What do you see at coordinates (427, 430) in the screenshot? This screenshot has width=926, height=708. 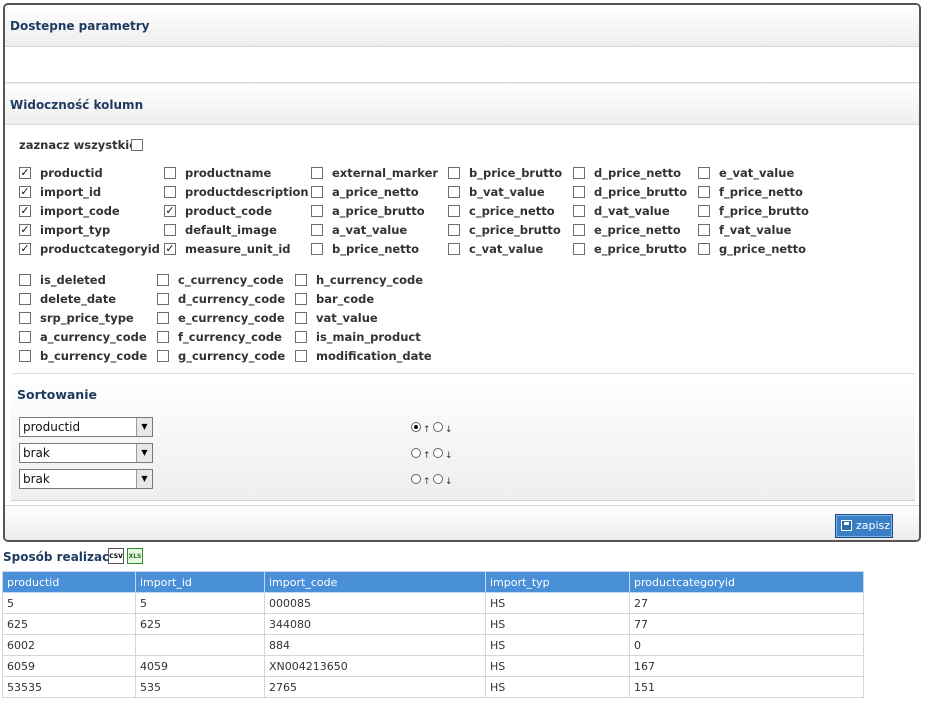 I see `arrow-up-icon: ↑` at bounding box center [427, 430].